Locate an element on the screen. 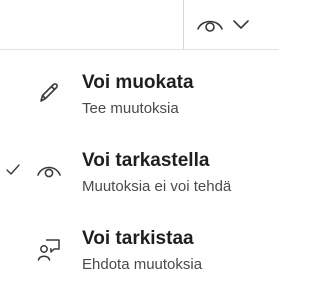 The image size is (320, 288). menu-item-subtitle: Muutoksia ei voi tehdä is located at coordinates (157, 186).